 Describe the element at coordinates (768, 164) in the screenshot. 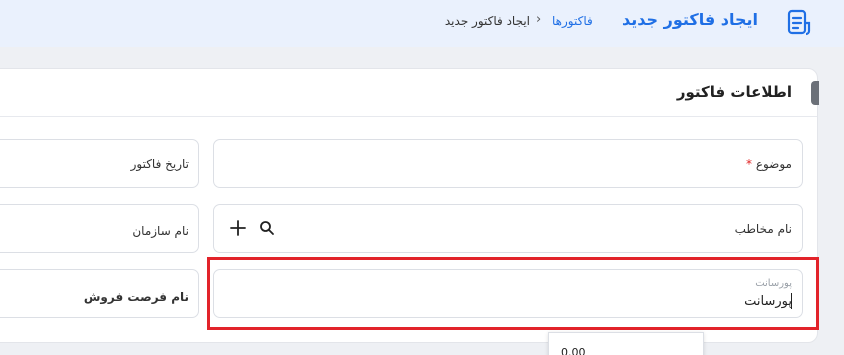

I see `subject-label: موضوع *` at that location.